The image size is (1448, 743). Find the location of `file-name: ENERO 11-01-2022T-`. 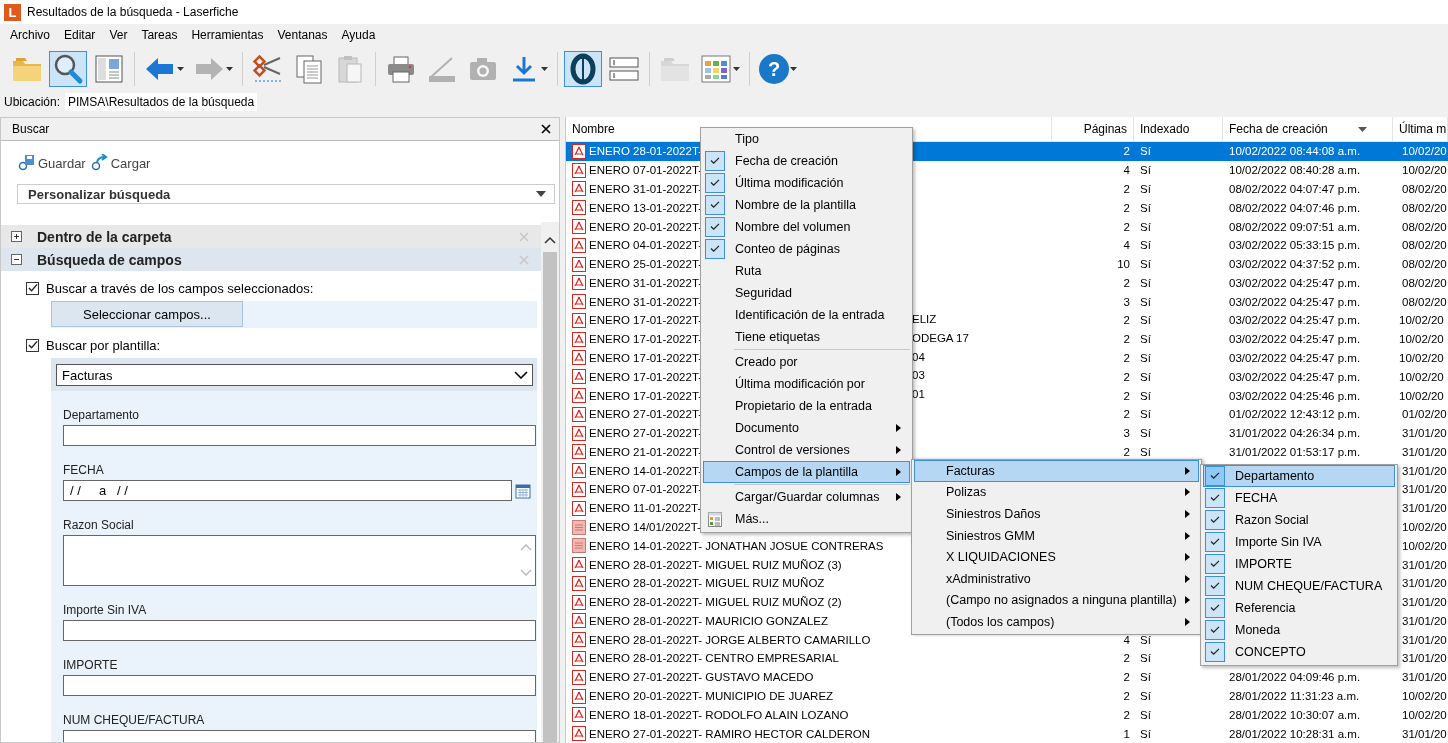

file-name: ENERO 11-01-2022T- is located at coordinates (645, 508).